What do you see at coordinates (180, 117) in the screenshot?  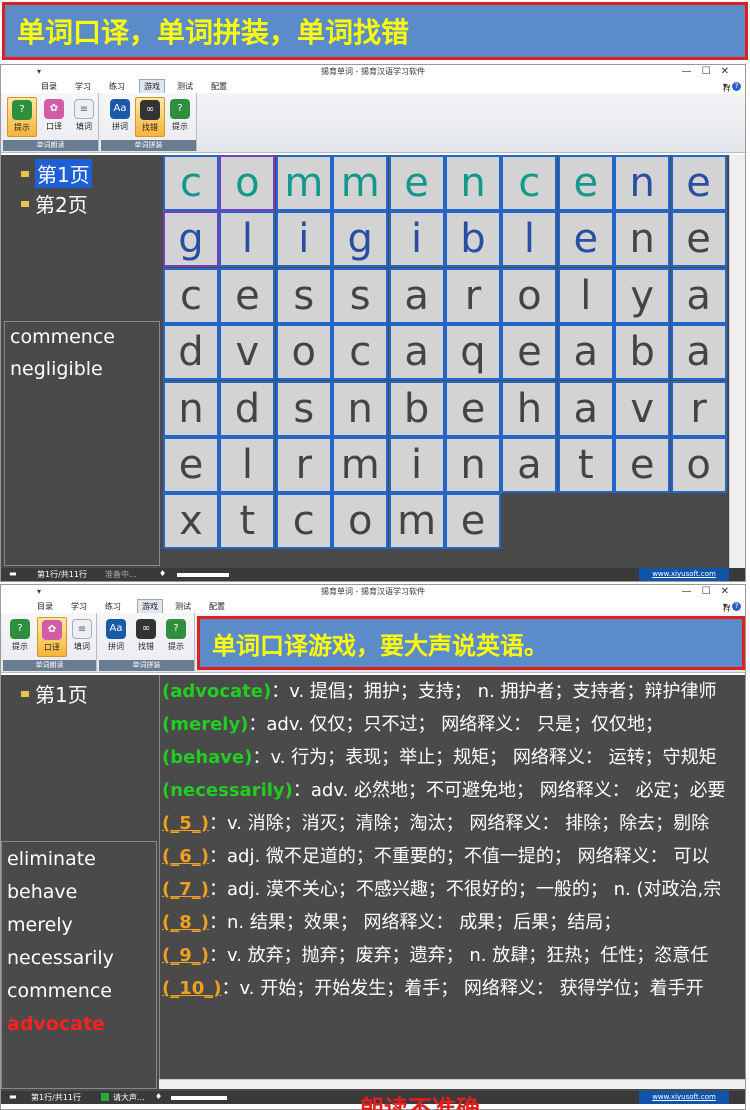 I see `hint2-button: ? 提示` at bounding box center [180, 117].